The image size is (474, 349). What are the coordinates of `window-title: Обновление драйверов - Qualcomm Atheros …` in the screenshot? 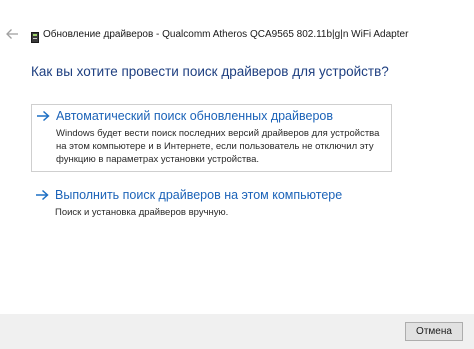 It's located at (226, 34).